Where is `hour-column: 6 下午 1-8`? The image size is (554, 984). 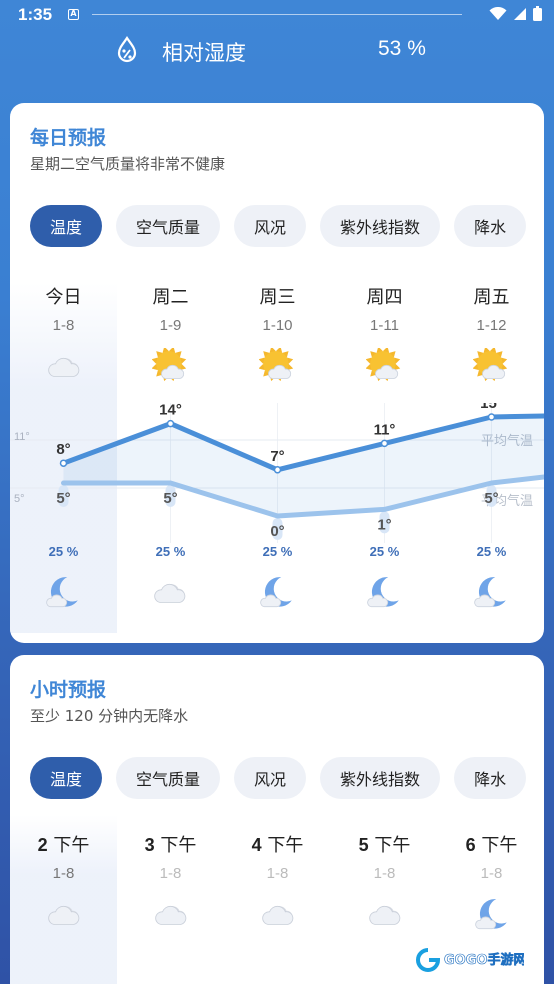 hour-column: 6 下午 1-8 is located at coordinates (491, 882).